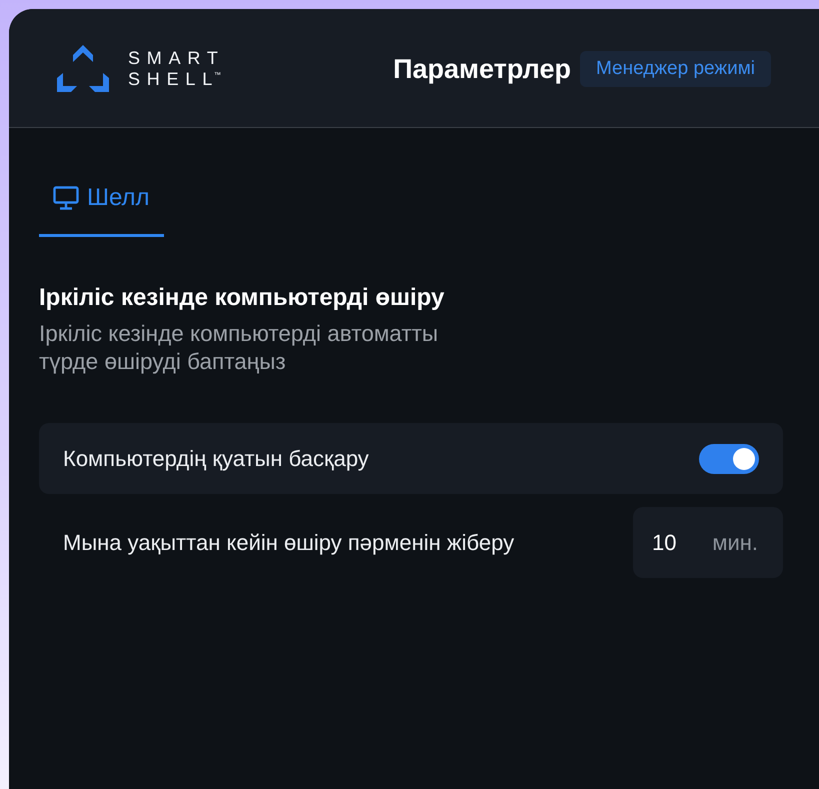 The image size is (819, 789). What do you see at coordinates (729, 459) in the screenshot?
I see `power-toggle` at bounding box center [729, 459].